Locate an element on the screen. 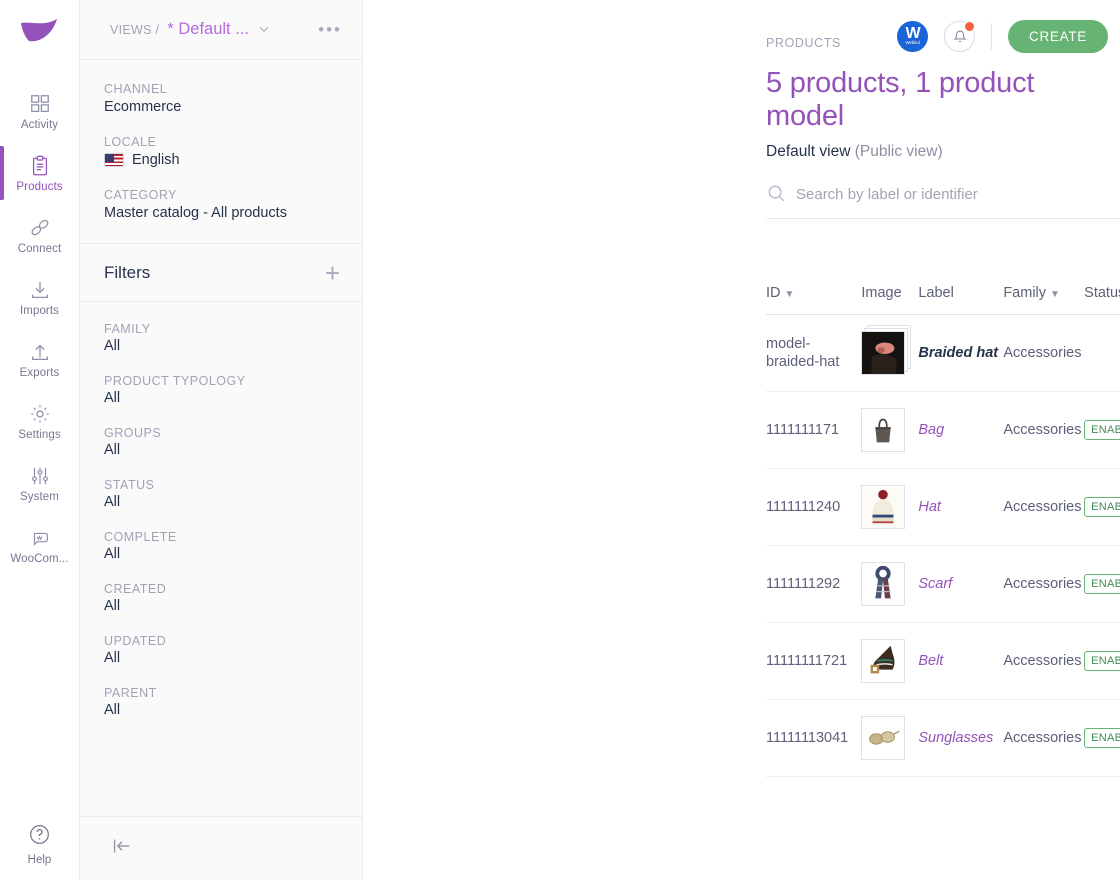 The height and width of the screenshot is (880, 1120). row-id: 1111111240 is located at coordinates (803, 507).